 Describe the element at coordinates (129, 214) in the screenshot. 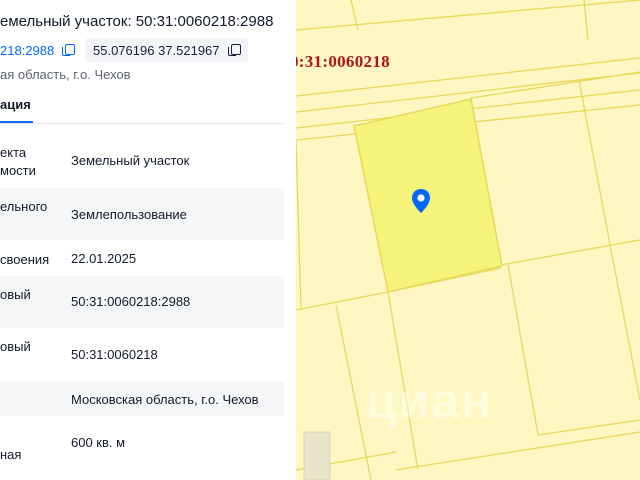

I see `row-value: Землепользование` at that location.